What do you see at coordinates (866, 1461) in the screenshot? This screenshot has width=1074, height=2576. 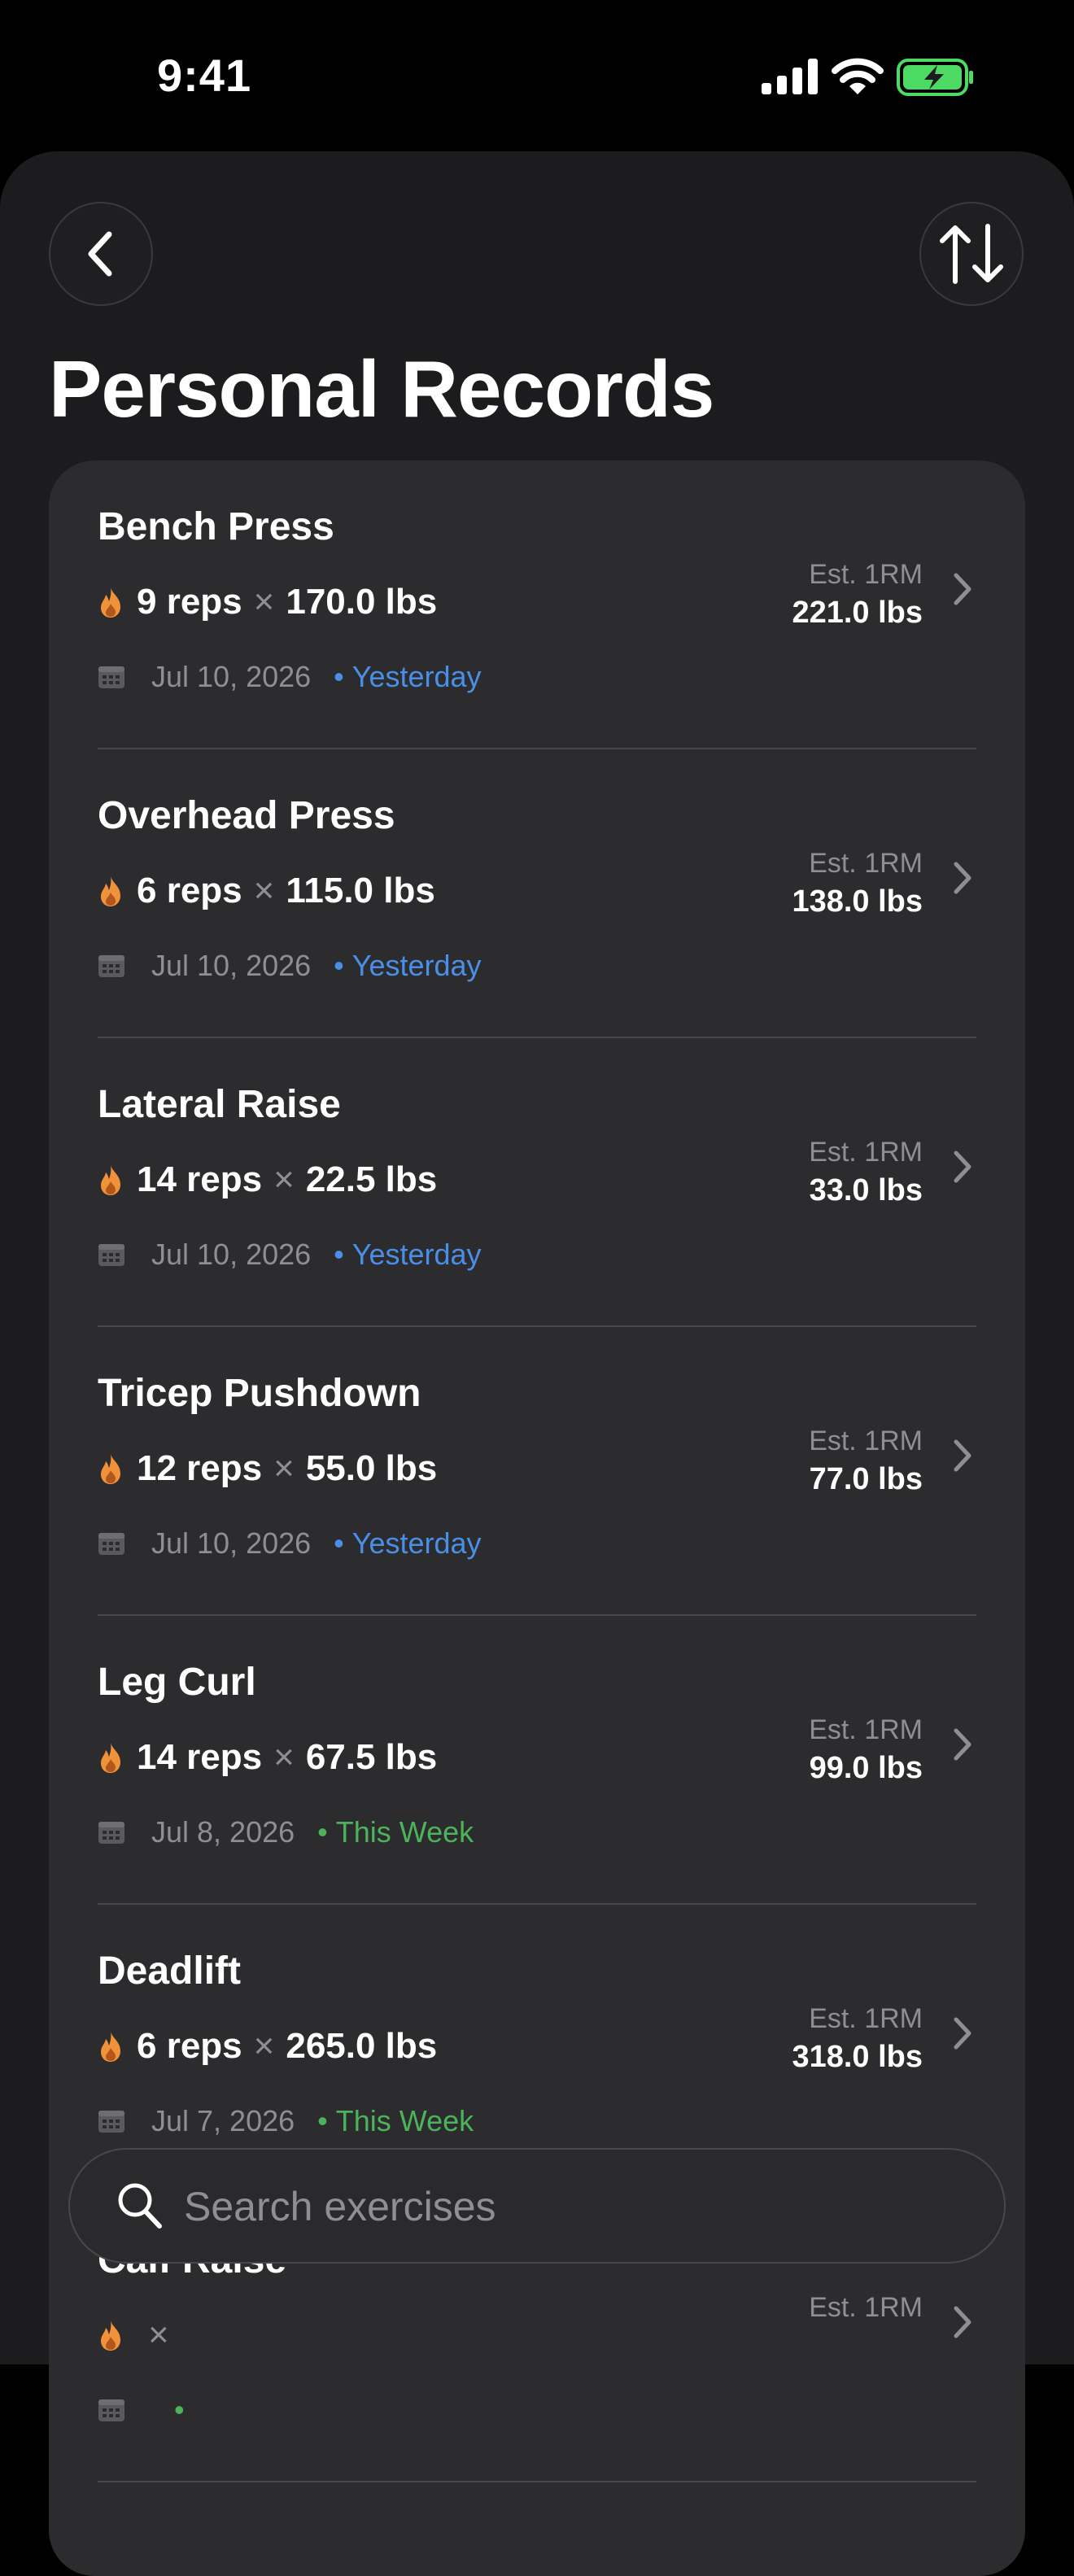 I see `estimated-1rm: Est. 1RM 77.0 lbs` at bounding box center [866, 1461].